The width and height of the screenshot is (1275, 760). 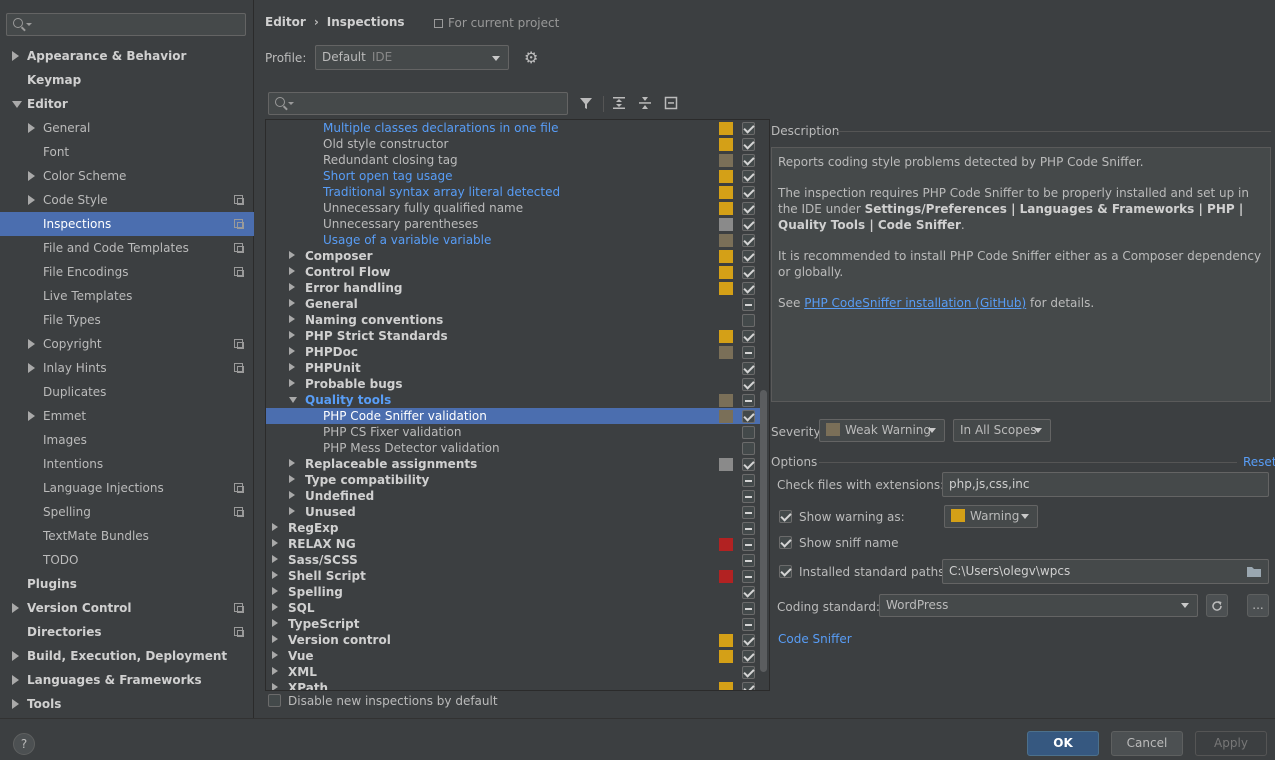 What do you see at coordinates (127, 464) in the screenshot?
I see `sidebar-item-intentions: Intentions` at bounding box center [127, 464].